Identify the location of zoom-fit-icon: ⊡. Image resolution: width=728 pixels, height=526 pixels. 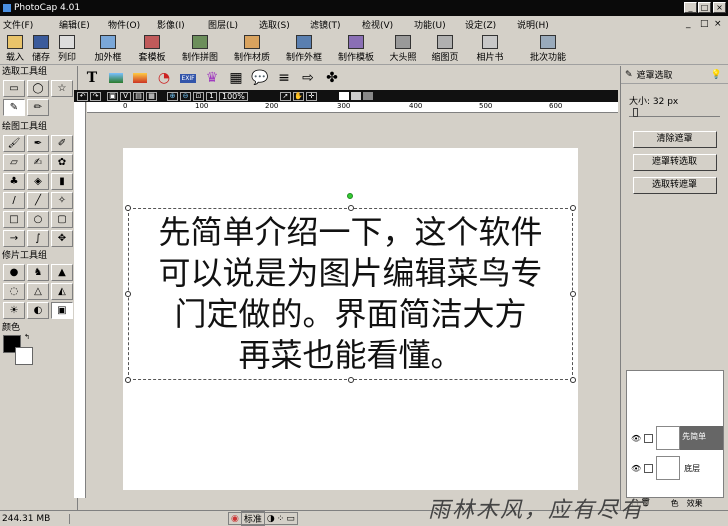
(198, 96).